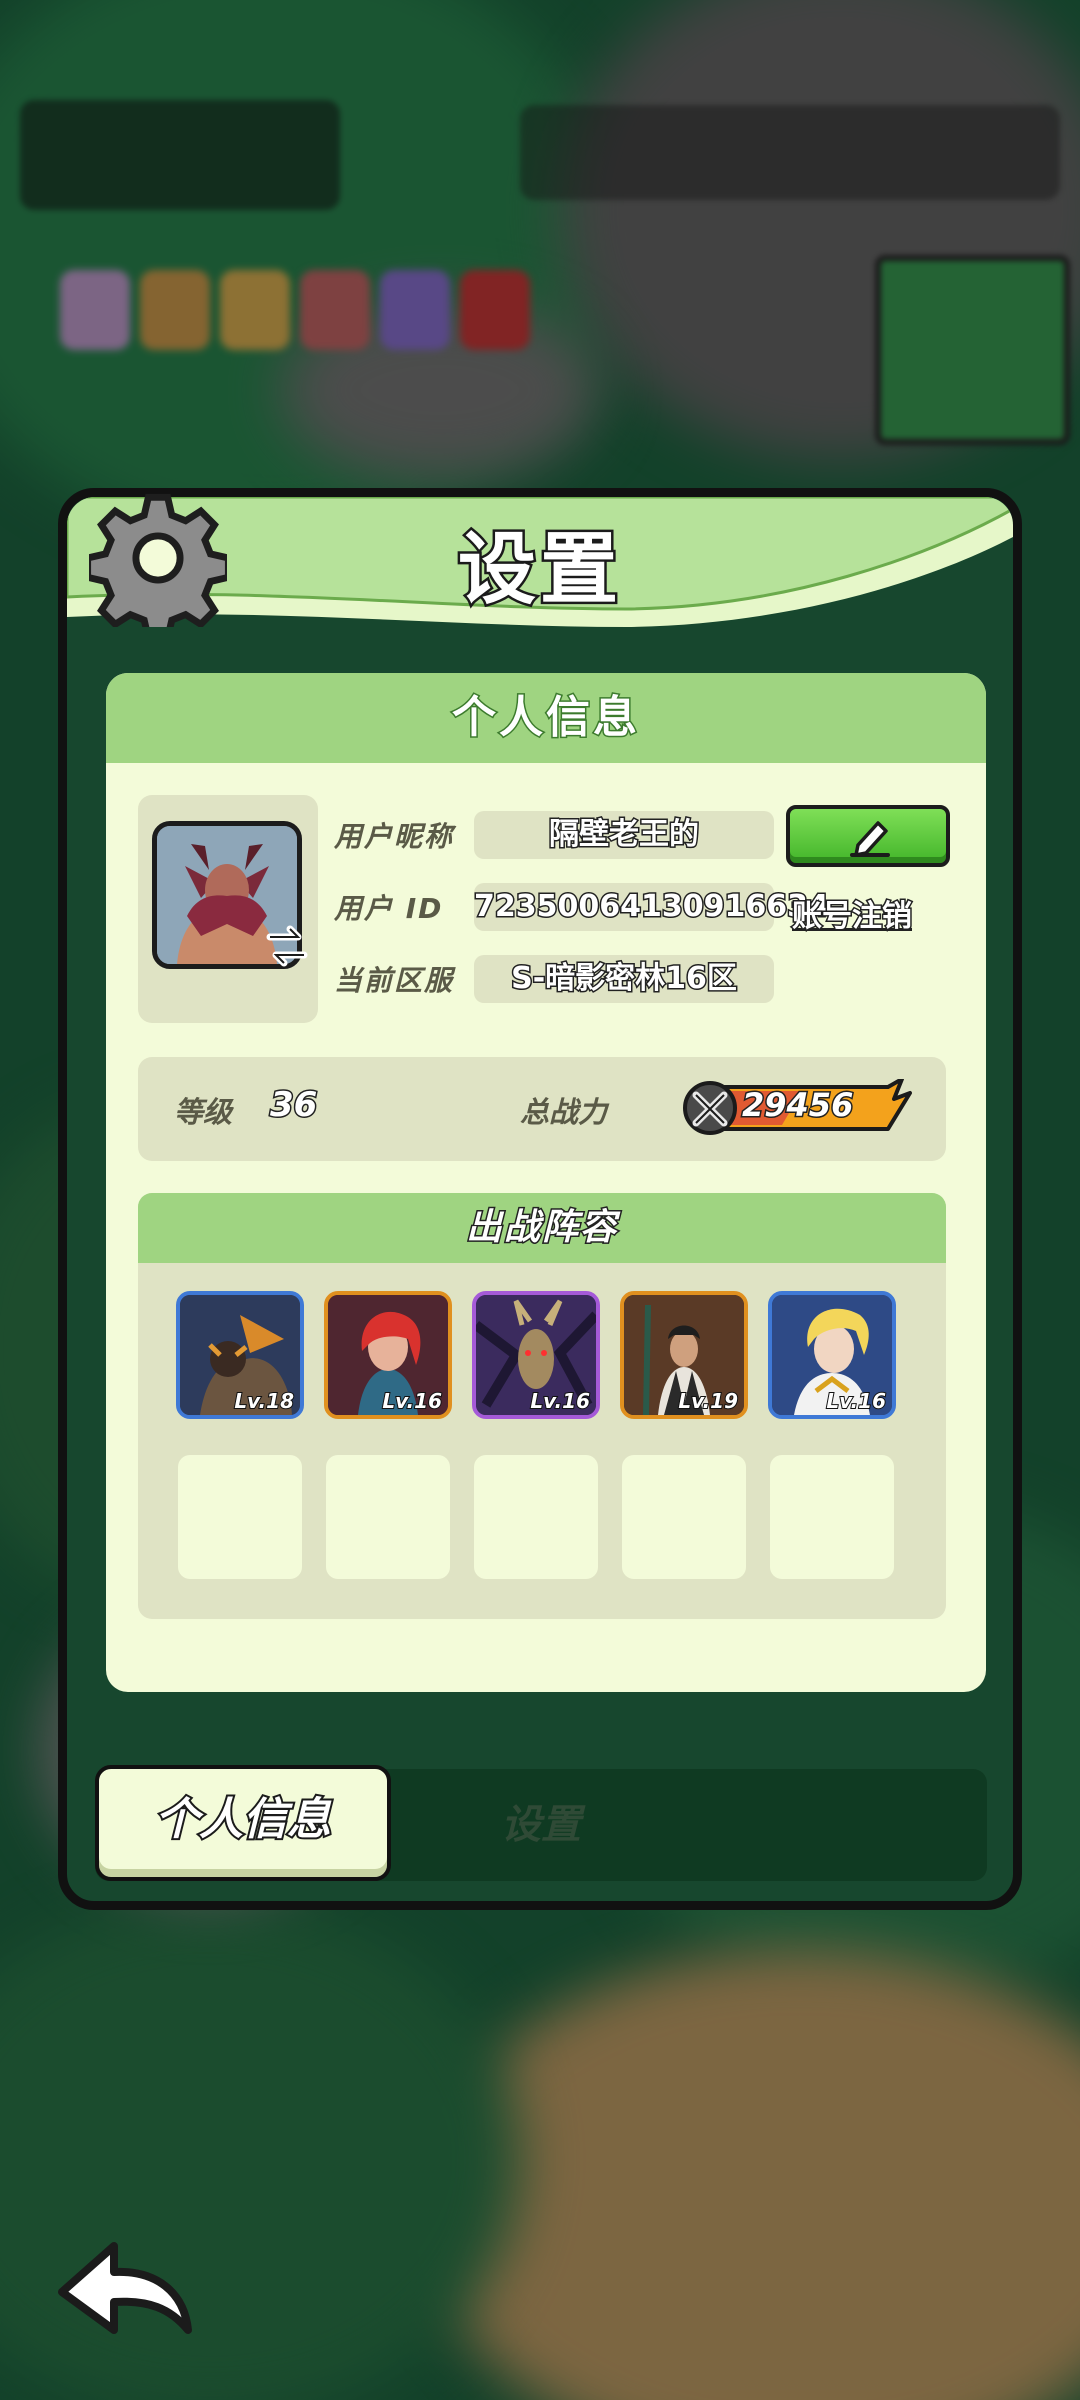  Describe the element at coordinates (158, 560) in the screenshot. I see `gear-icon` at that location.